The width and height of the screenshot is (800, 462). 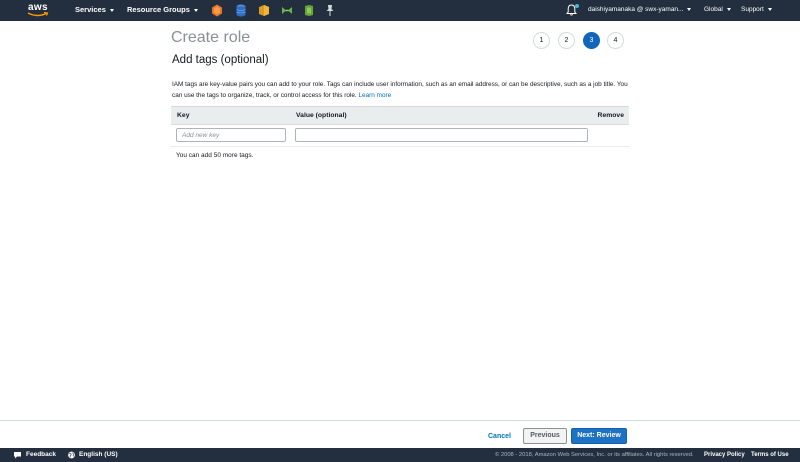 What do you see at coordinates (17, 455) in the screenshot?
I see `feedback-icon` at bounding box center [17, 455].